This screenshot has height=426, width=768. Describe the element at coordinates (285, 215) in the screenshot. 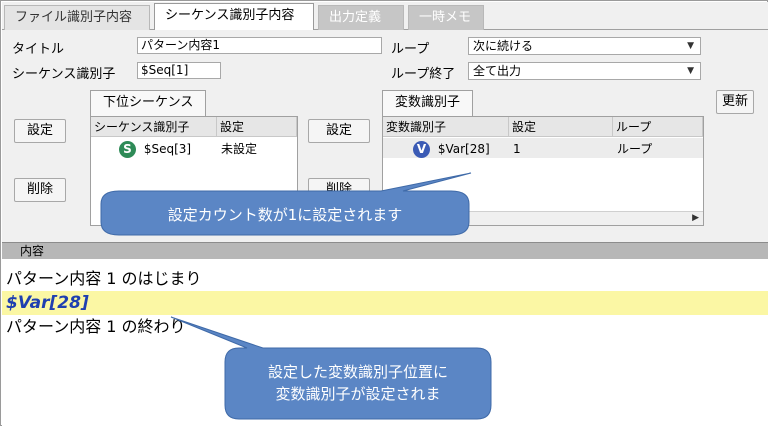

I see `callout-top-text: 設定カウント数が1に設定されます` at that location.